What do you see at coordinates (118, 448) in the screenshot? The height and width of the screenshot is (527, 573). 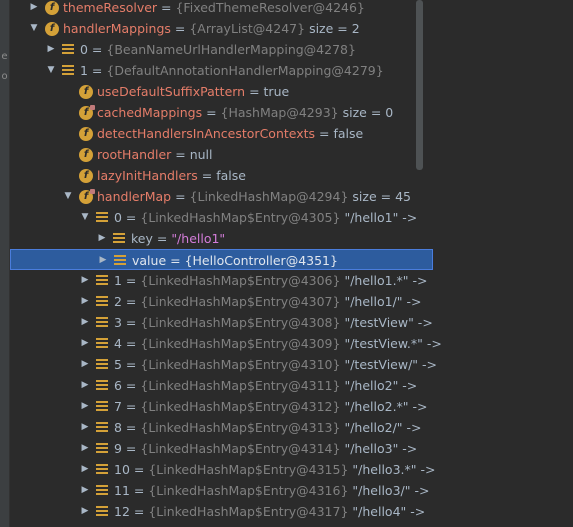 I see `variable-name: 9` at bounding box center [118, 448].